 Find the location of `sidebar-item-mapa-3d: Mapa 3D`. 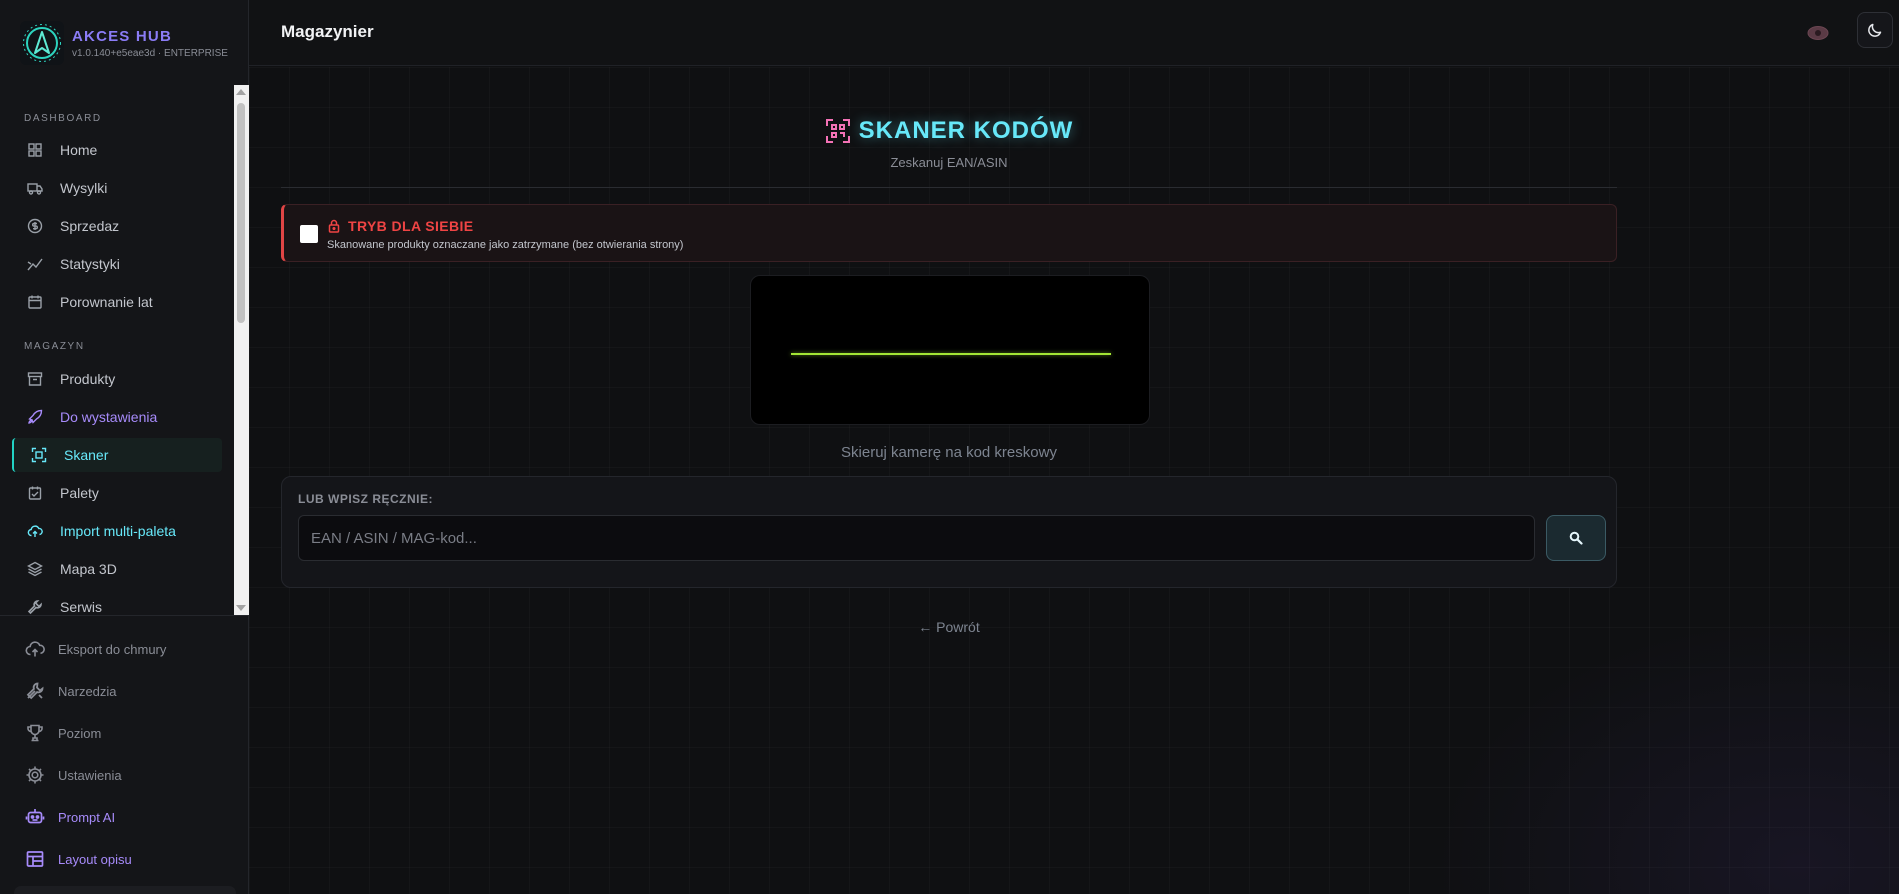

sidebar-item-mapa-3d: Mapa 3D is located at coordinates (117, 569).